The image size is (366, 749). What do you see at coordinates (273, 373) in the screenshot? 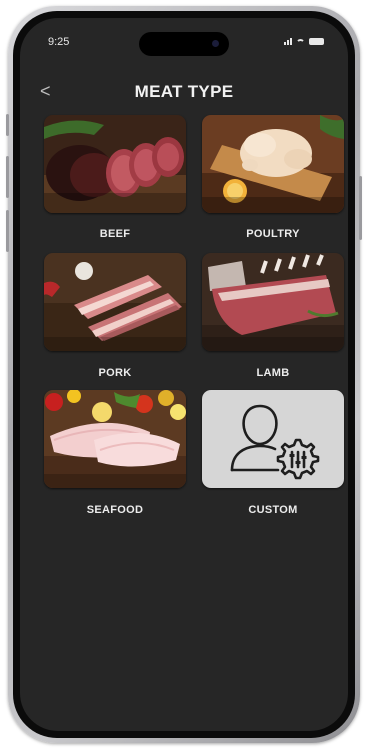
I see `meat-label-lamb: LAMB` at bounding box center [273, 373].